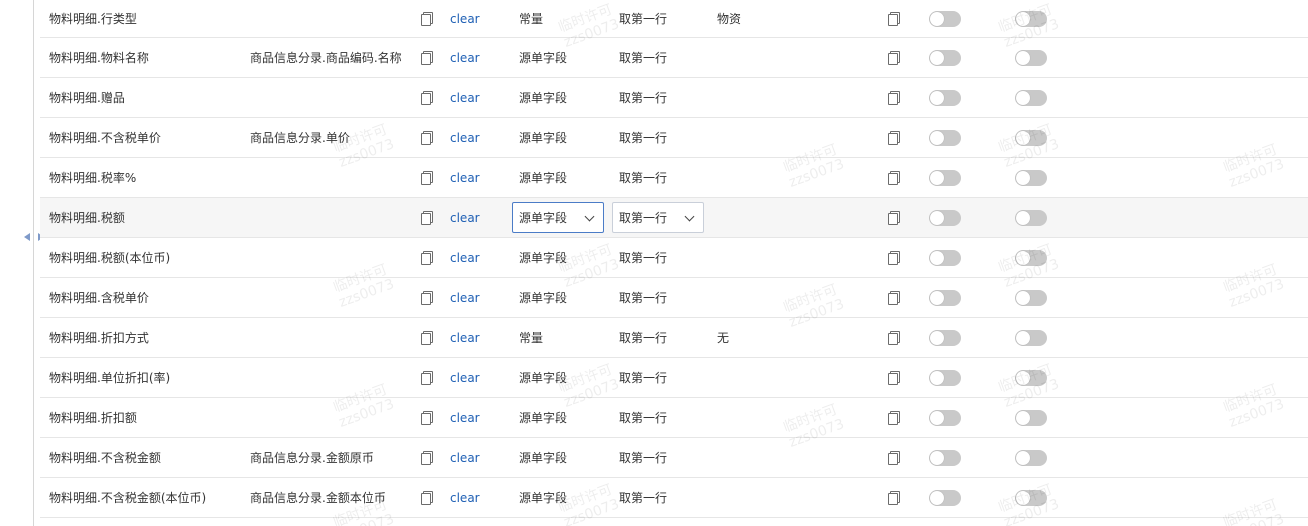 The image size is (1308, 526). I want to click on table-row: 物料明细.不含税单价 商品信息分录.单价 clear 源单字段 取第一行, so click(674, 138).